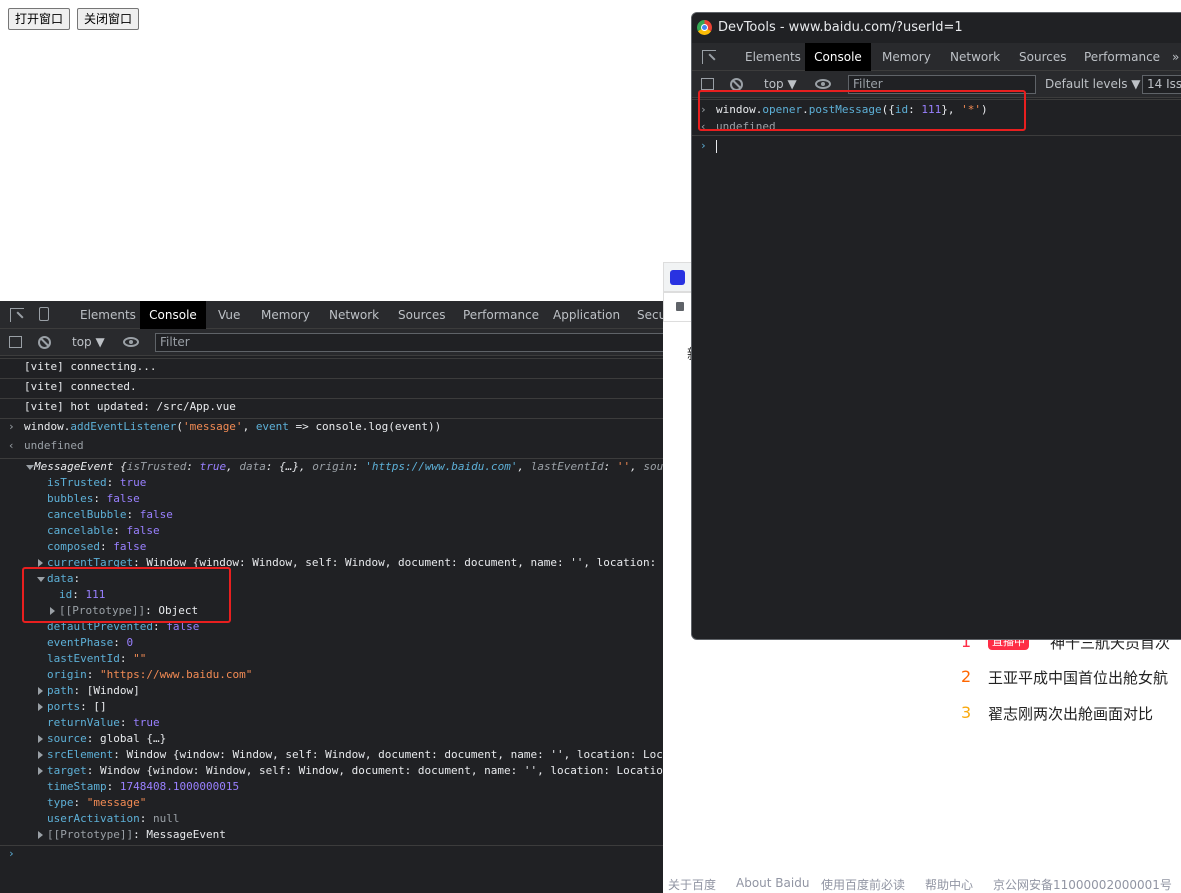  What do you see at coordinates (44, 314) in the screenshot?
I see `device-toolbar-icon` at bounding box center [44, 314].